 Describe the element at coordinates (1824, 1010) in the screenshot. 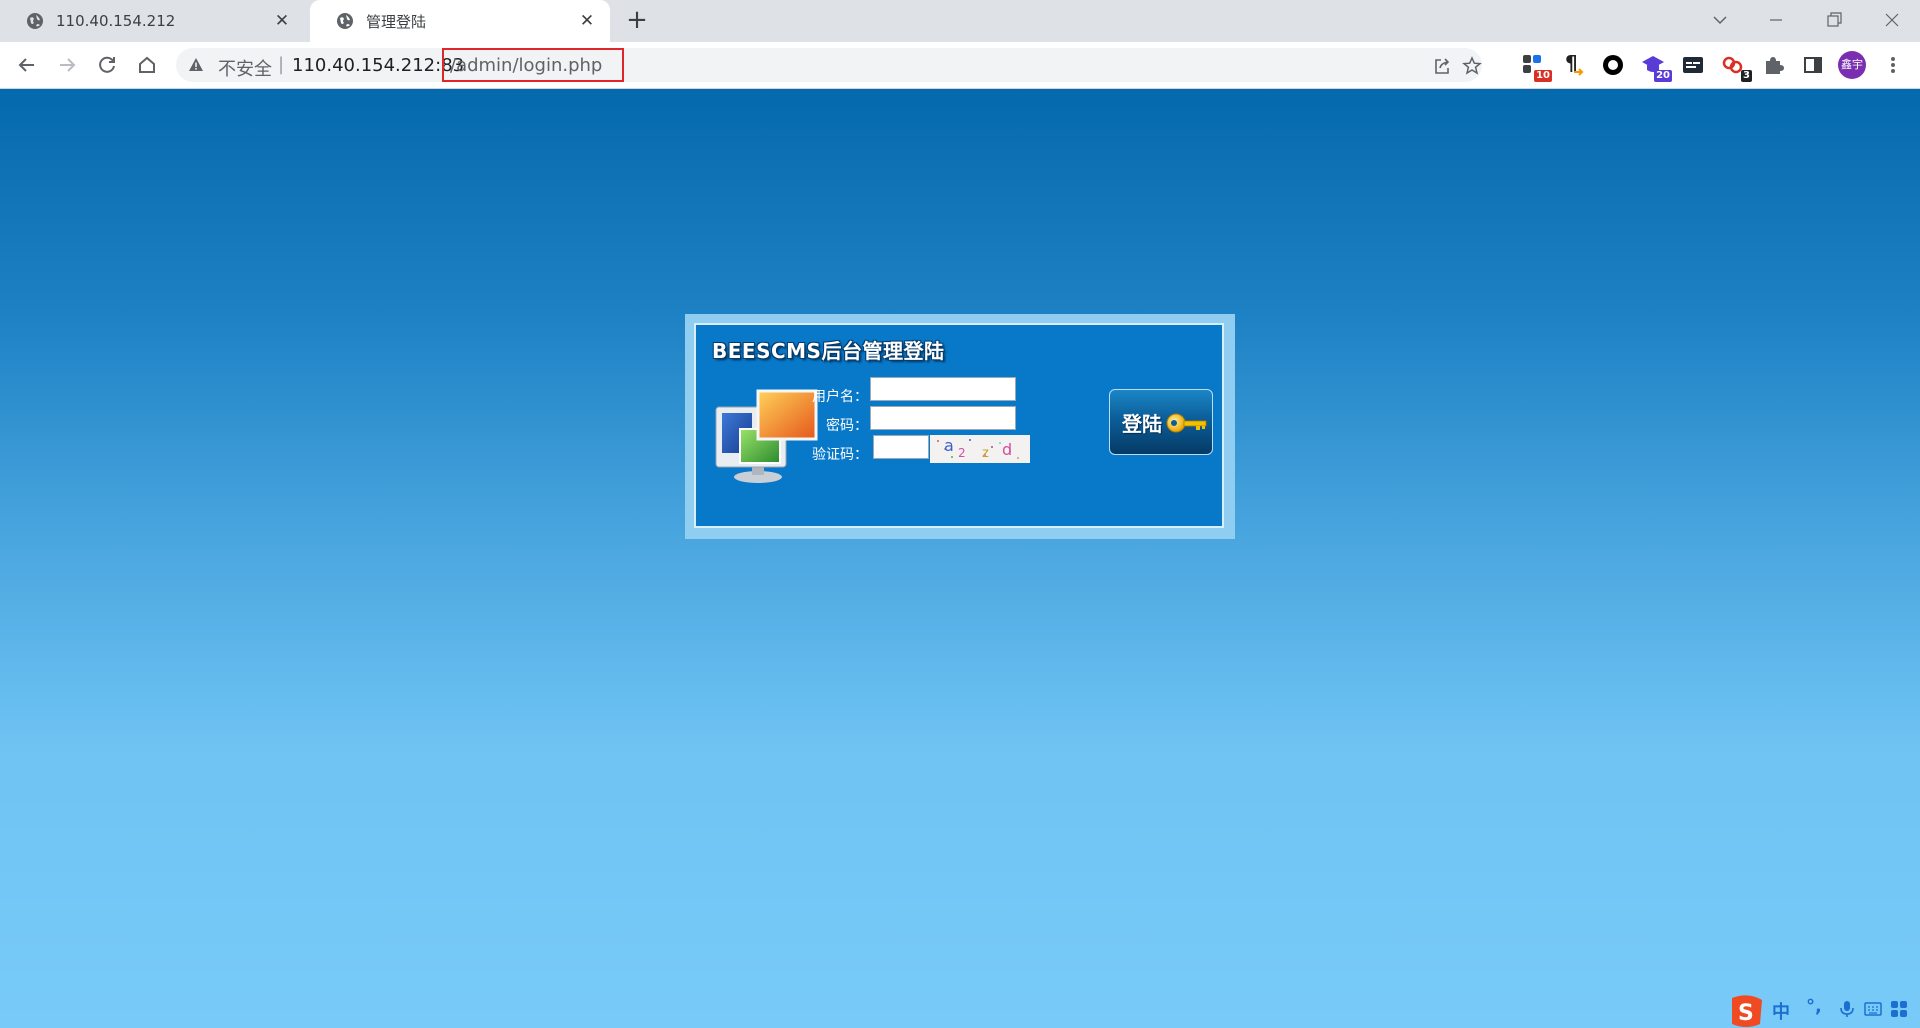

I see `ime-toolbar: S 中 °,` at that location.